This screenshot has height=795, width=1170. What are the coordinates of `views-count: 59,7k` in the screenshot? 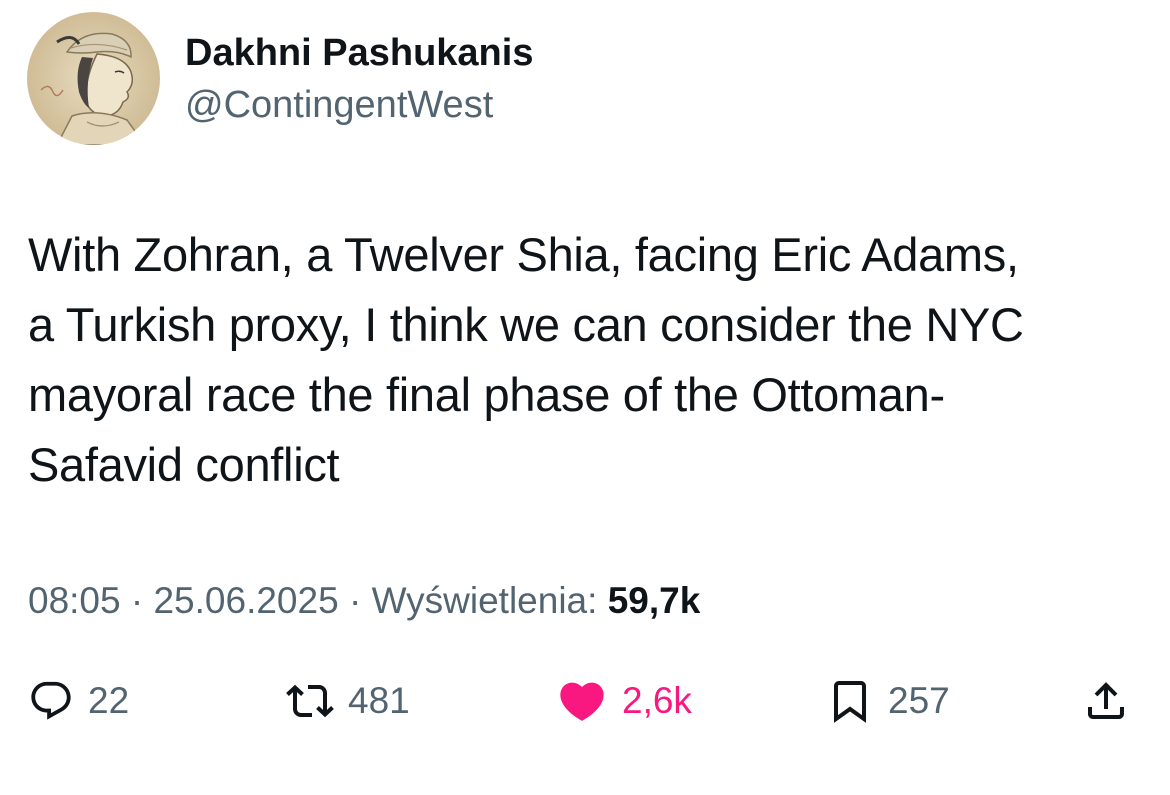 It's located at (654, 600).